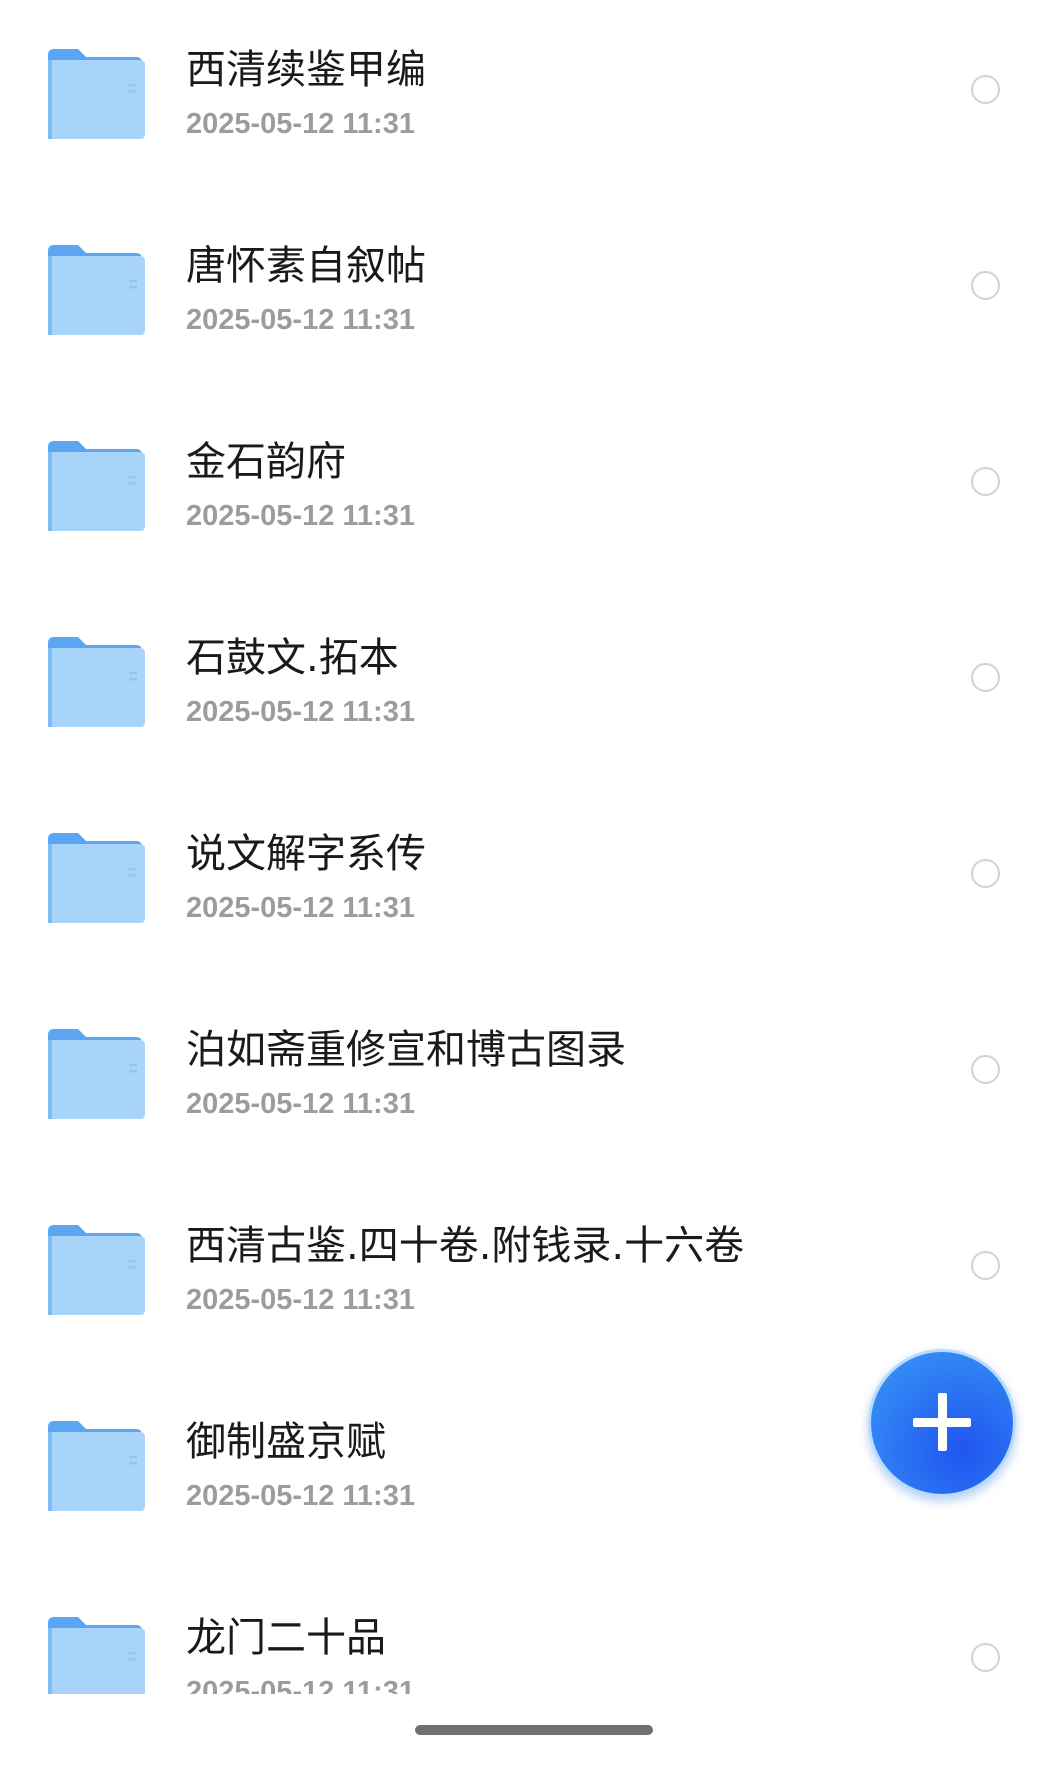 Image resolution: width=1058 pixels, height=1788 pixels. What do you see at coordinates (942, 1423) in the screenshot?
I see `add-button` at bounding box center [942, 1423].